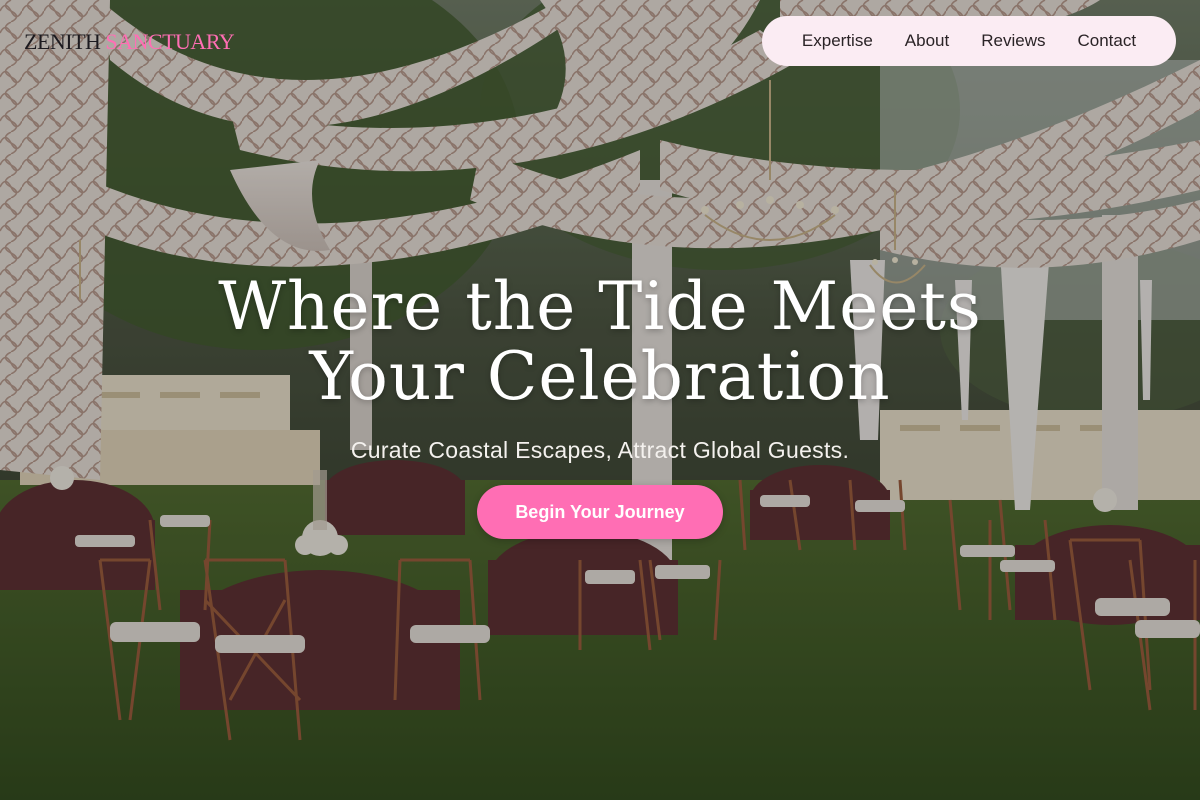  I want to click on hero-headline-line-1: Where the Tide Meets, so click(600, 306).